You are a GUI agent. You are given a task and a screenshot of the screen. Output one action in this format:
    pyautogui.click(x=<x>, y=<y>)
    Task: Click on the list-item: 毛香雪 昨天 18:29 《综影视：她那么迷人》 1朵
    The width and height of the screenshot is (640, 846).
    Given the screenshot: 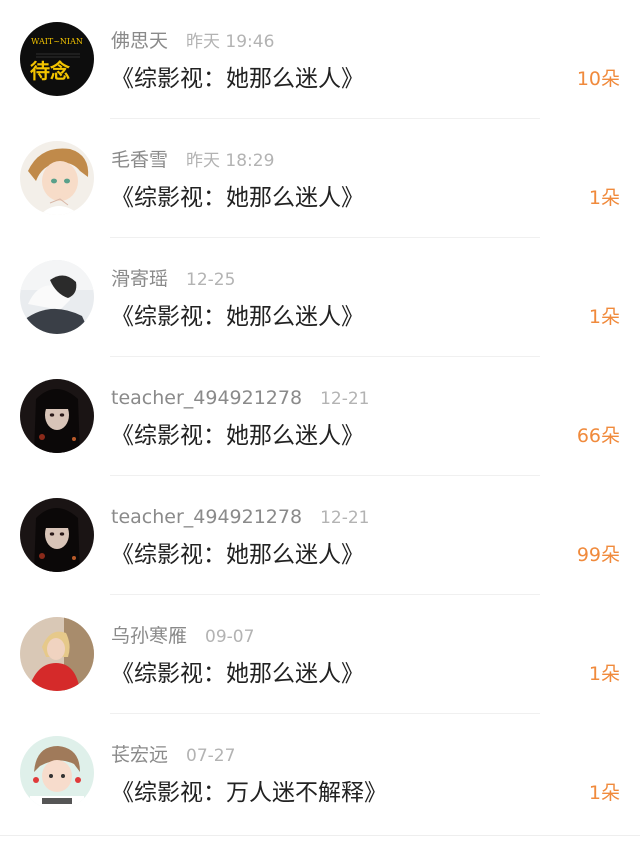 What is the action you would take?
    pyautogui.click(x=320, y=178)
    